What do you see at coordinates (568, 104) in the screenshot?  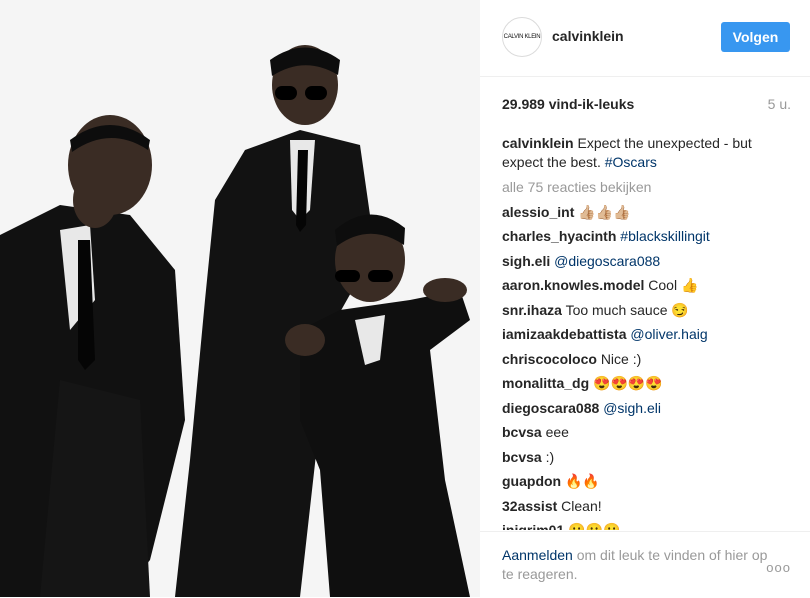 I see `like-count: 29.989 vind-ik-leuks` at bounding box center [568, 104].